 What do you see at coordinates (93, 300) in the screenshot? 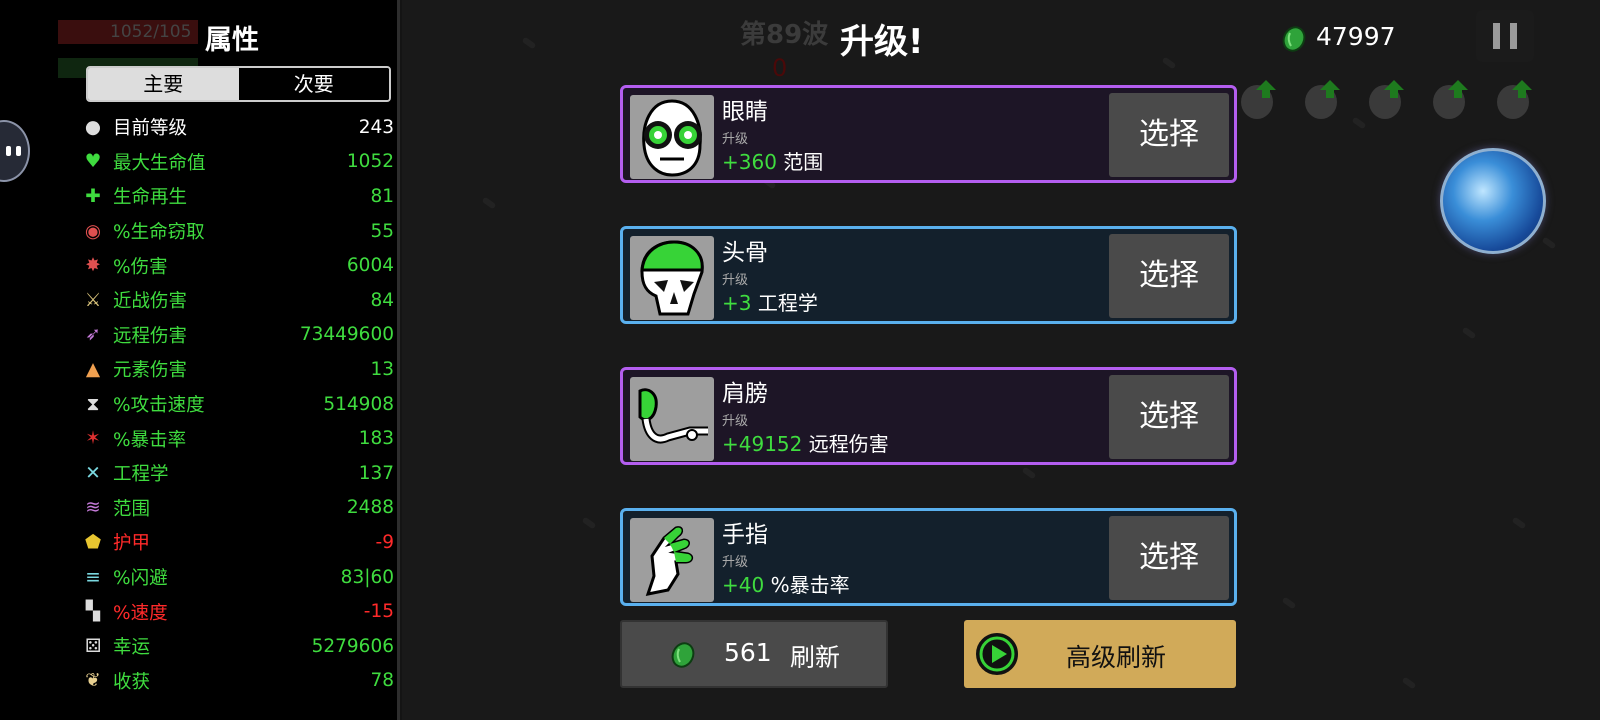
I see `melee-icon: ⚔` at bounding box center [93, 300].